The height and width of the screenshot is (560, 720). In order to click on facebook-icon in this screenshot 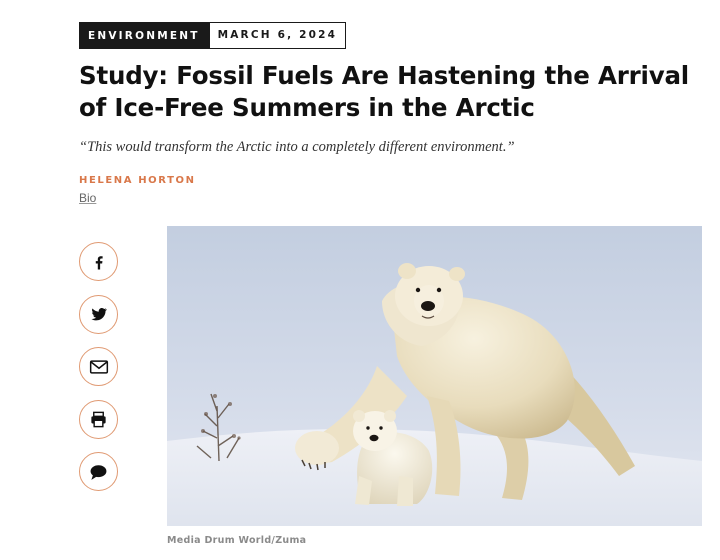, I will do `click(99, 262)`.